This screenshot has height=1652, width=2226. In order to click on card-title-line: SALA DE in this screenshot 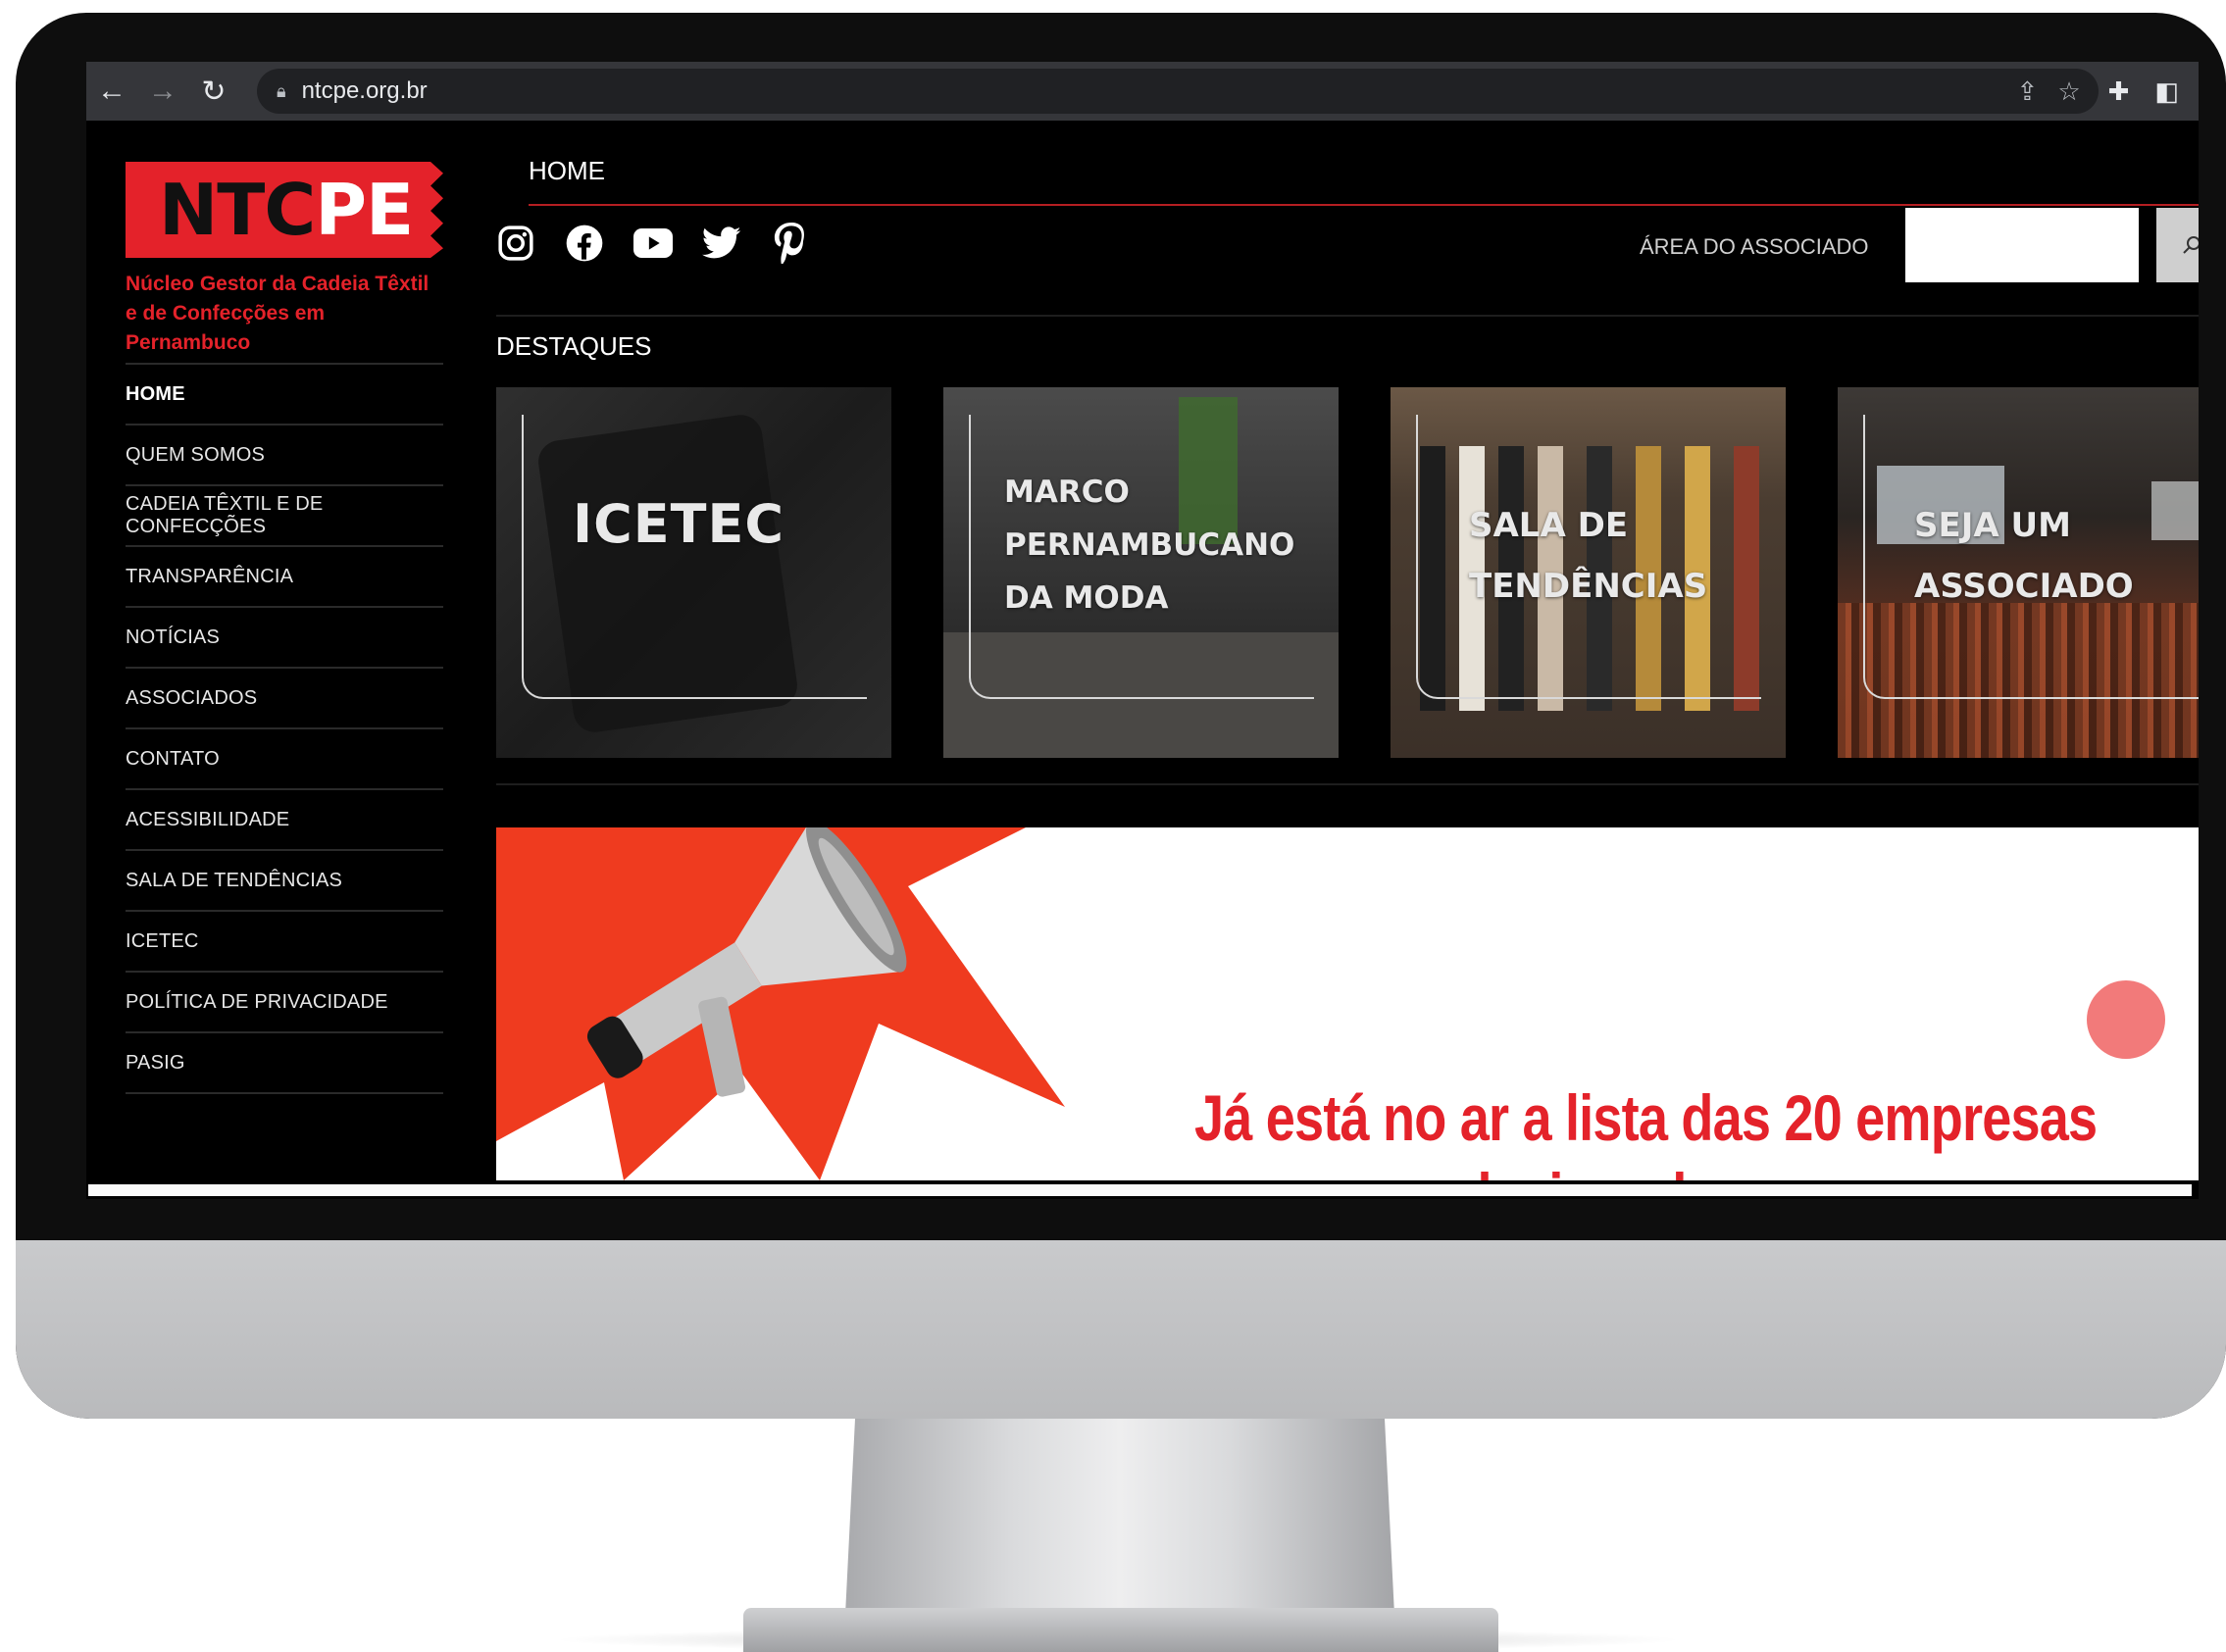, I will do `click(1549, 525)`.